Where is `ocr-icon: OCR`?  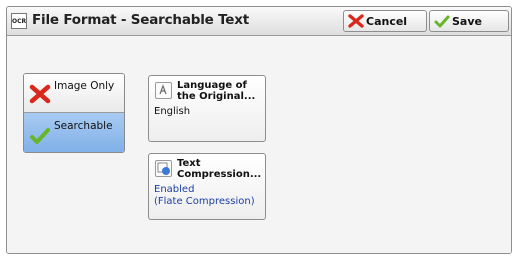
ocr-icon: OCR is located at coordinates (19, 21).